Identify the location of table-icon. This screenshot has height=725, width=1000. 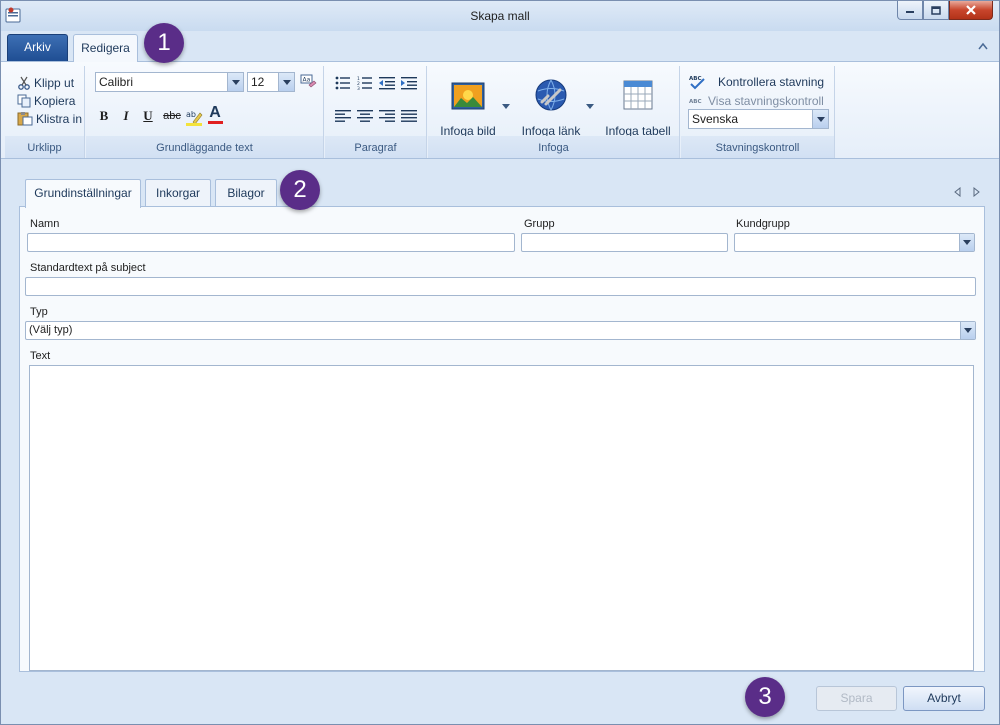
(638, 95).